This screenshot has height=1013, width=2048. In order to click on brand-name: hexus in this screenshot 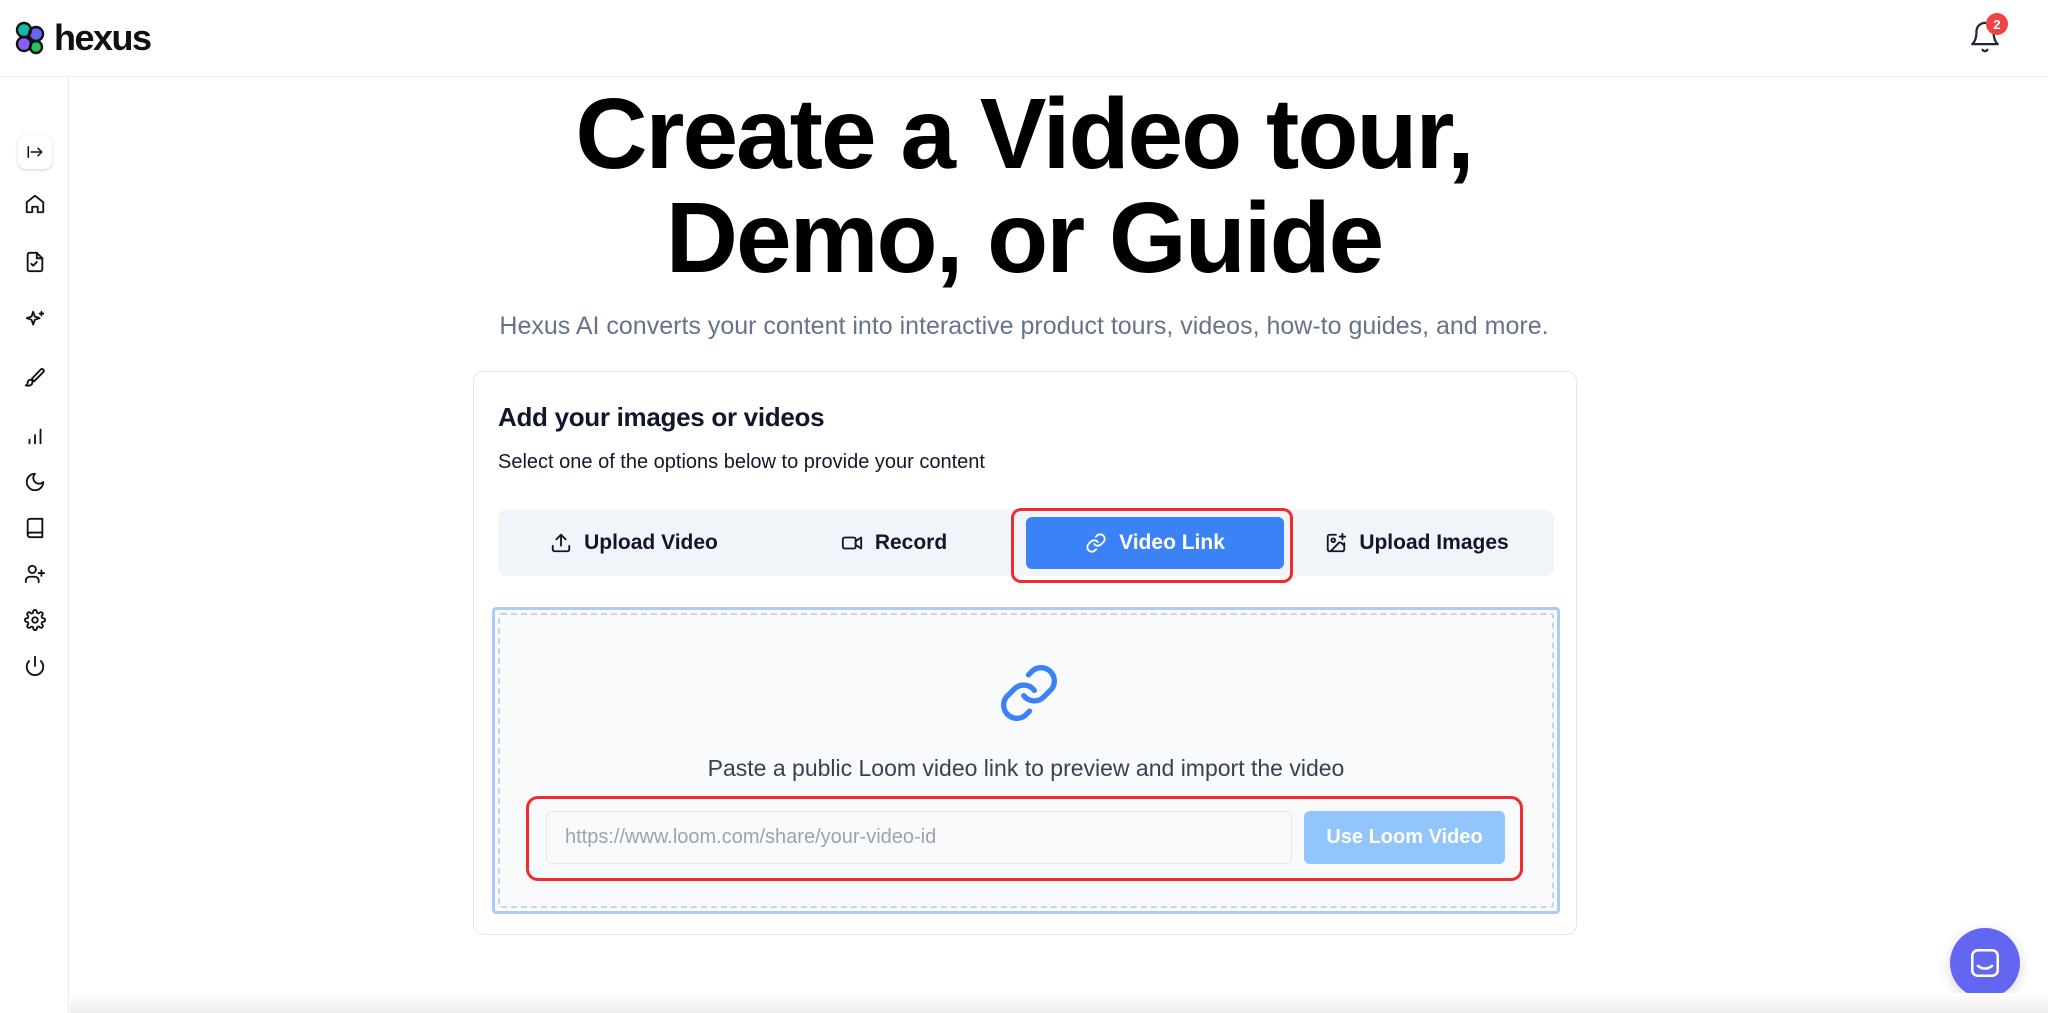, I will do `click(103, 37)`.